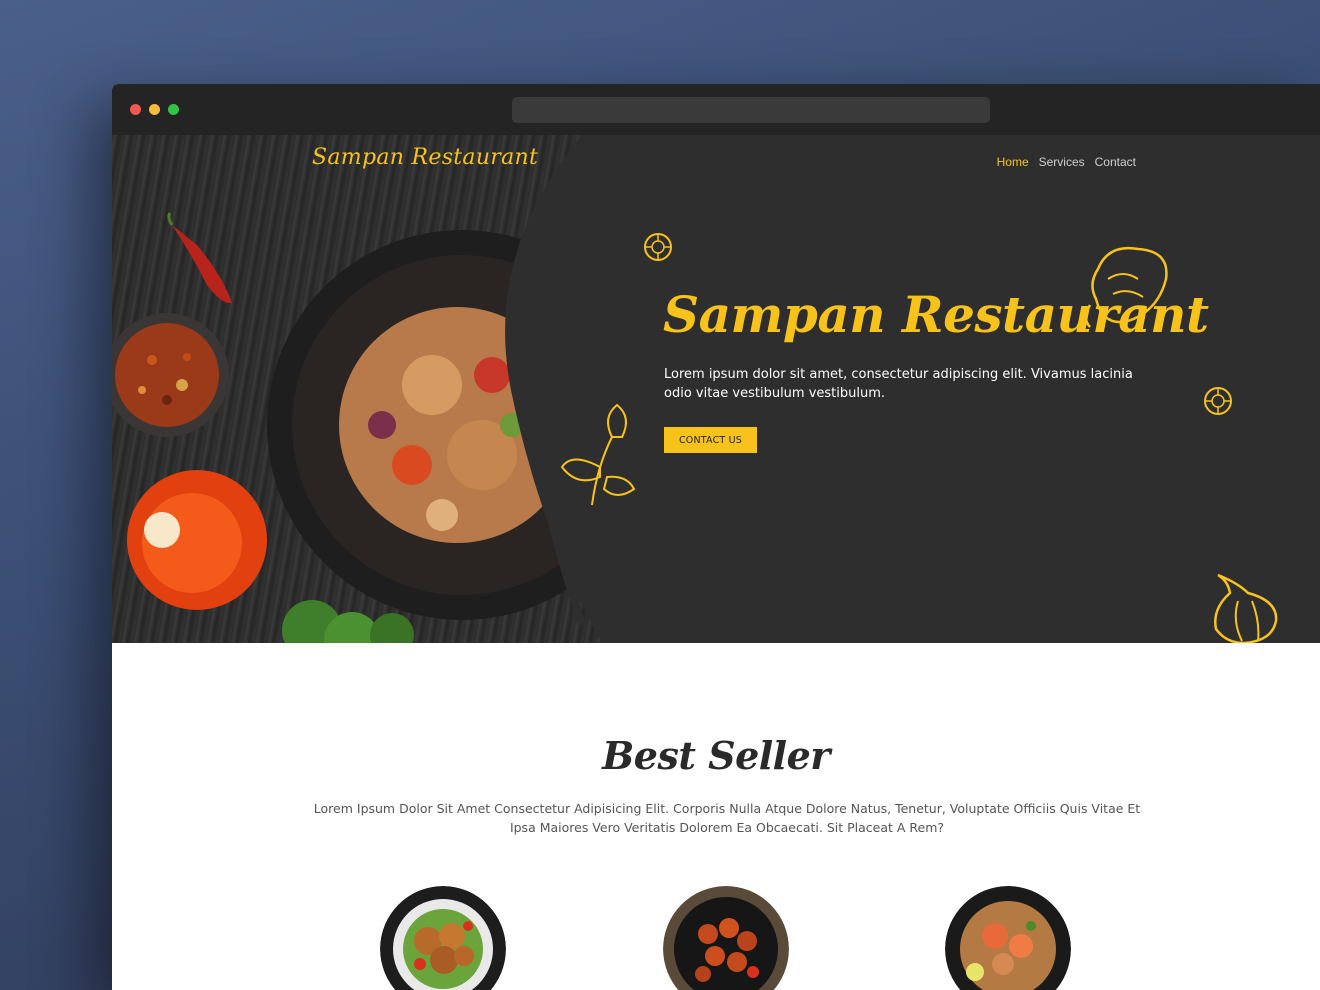  Describe the element at coordinates (135, 109) in the screenshot. I see `close-window-button` at that location.